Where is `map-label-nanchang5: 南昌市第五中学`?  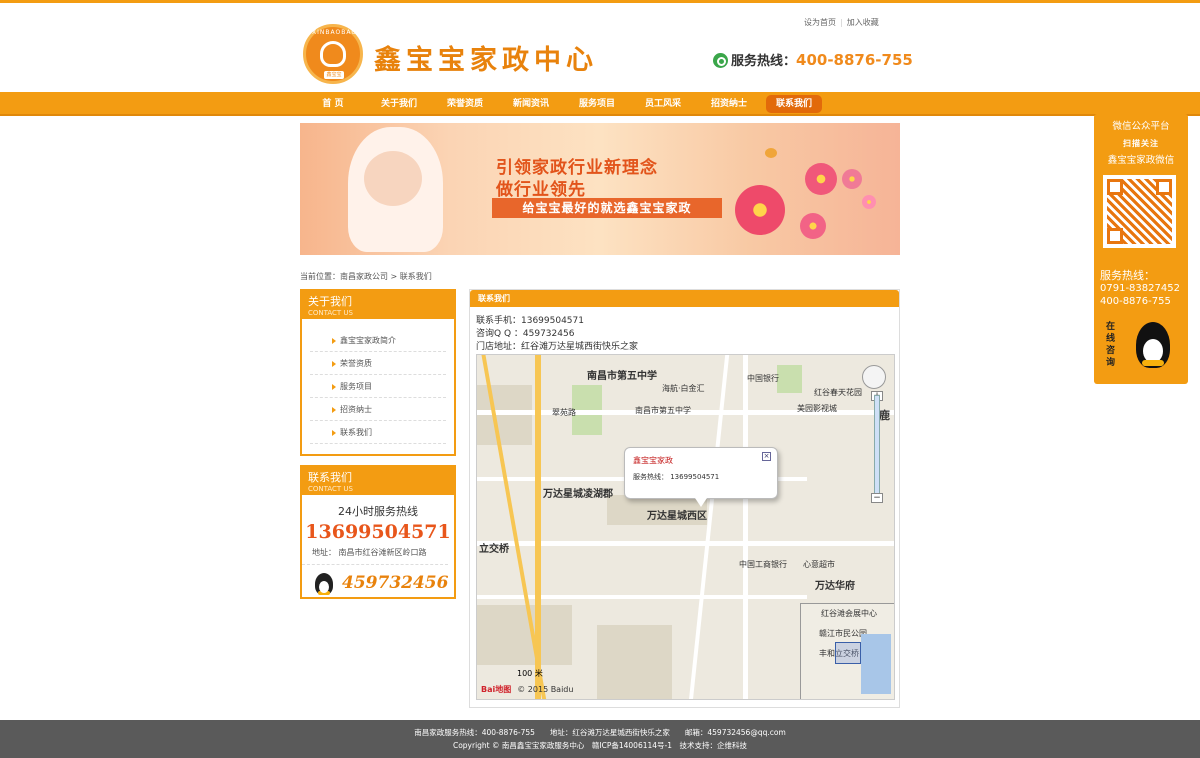
map-label-nanchang5: 南昌市第五中学 is located at coordinates (663, 410).